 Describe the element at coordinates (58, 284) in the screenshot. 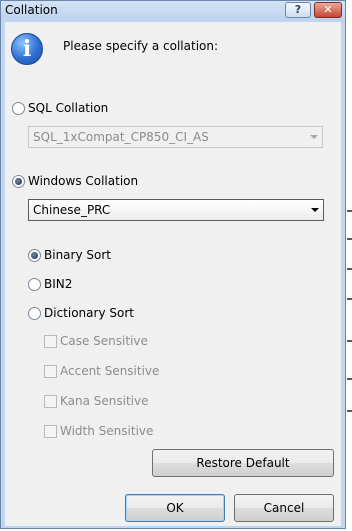

I see `bin2-label: BIN2` at that location.